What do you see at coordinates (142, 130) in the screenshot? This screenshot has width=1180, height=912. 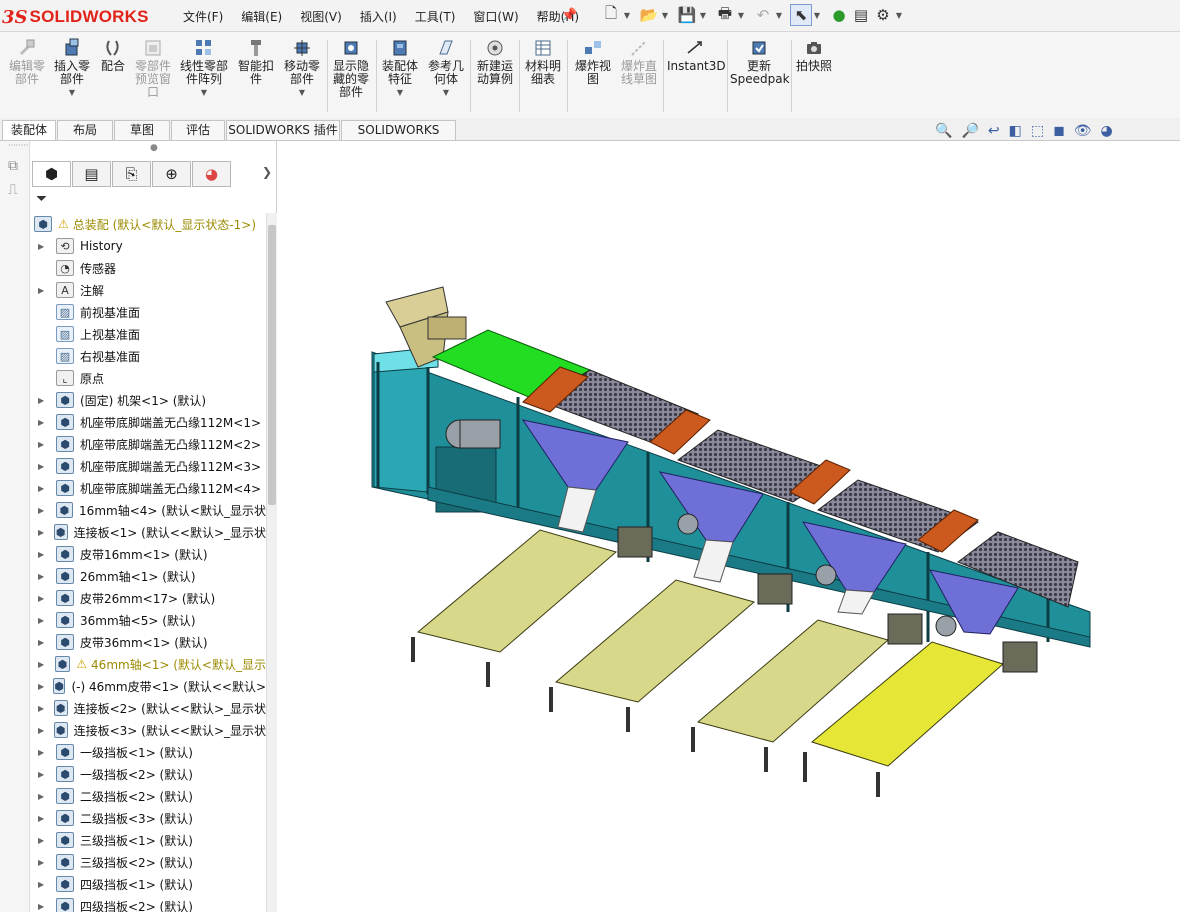 I see `tab-sketch: 草图` at bounding box center [142, 130].